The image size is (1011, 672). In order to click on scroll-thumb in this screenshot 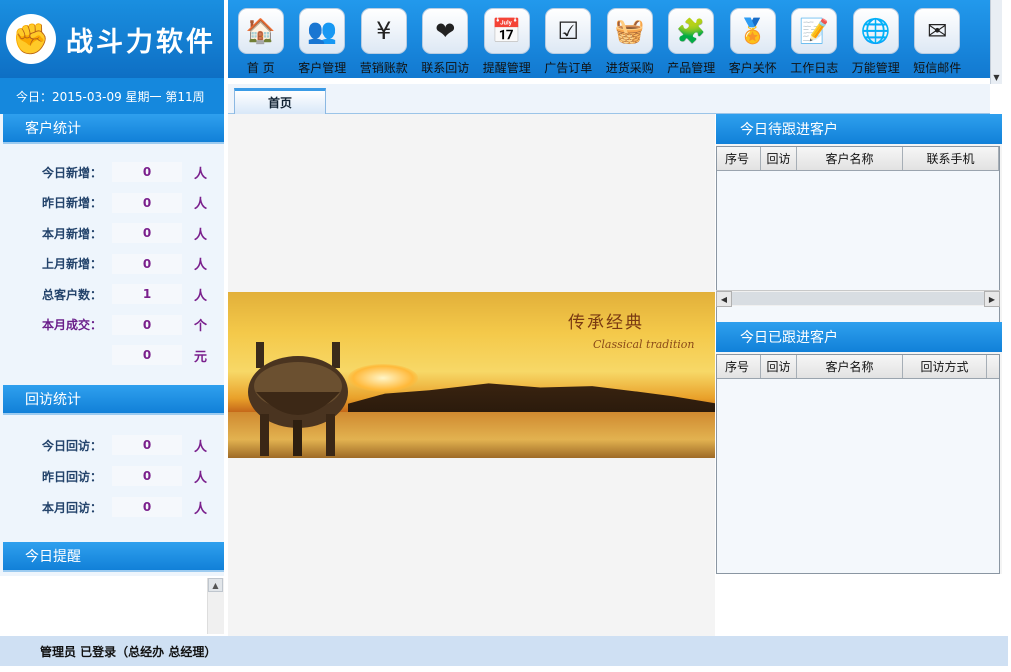, I will do `click(858, 298)`.